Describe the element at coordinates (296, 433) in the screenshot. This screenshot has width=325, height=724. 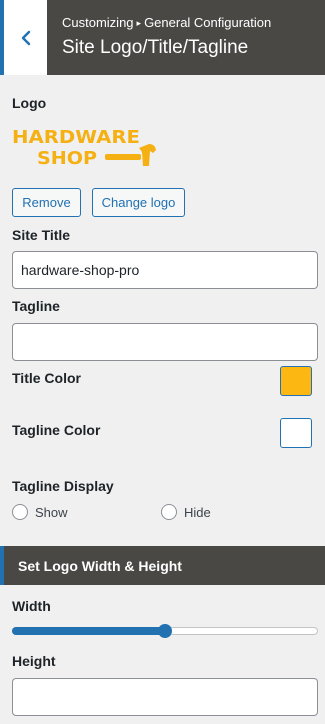
I see `tagline-color-swatch` at that location.